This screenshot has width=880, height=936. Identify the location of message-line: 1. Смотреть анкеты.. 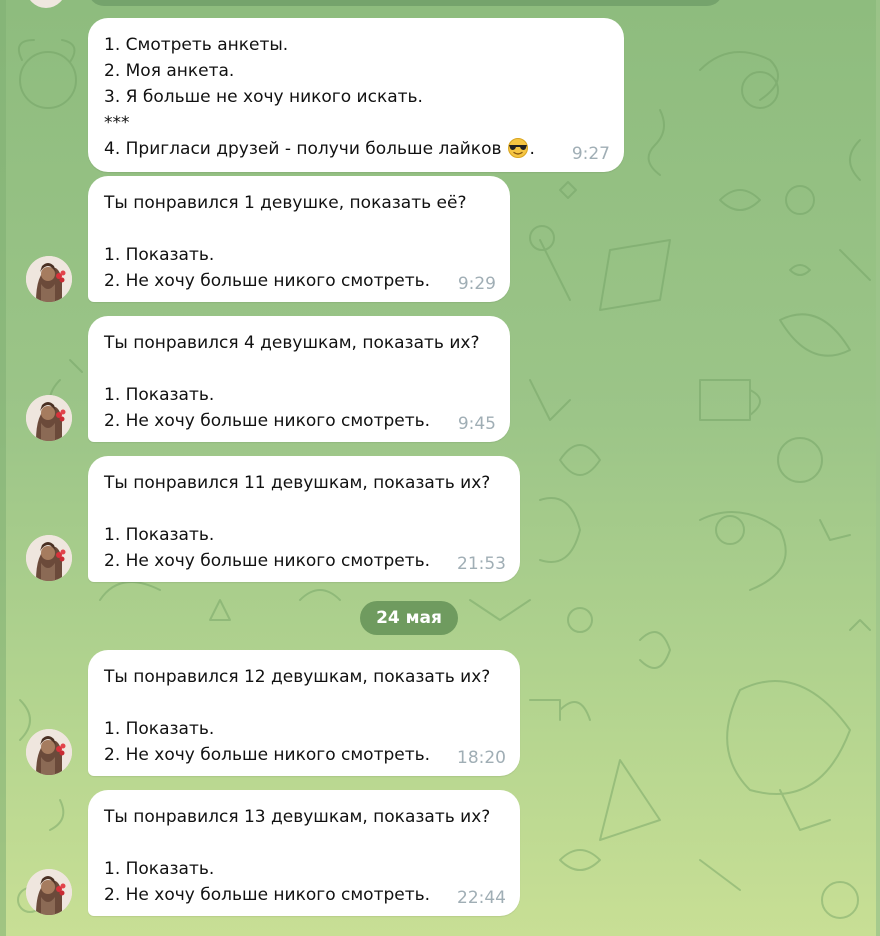
(196, 45).